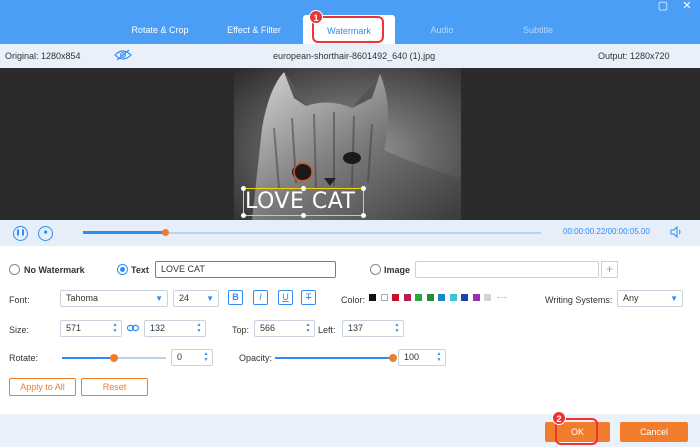 This screenshot has width=700, height=447. Describe the element at coordinates (20, 233) in the screenshot. I see `pause-icon: ❚❚` at that location.